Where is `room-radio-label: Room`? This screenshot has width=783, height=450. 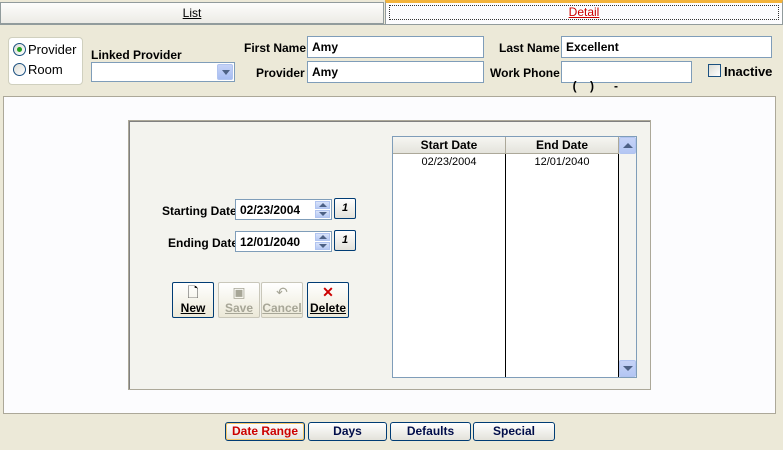
room-radio-label: Room is located at coordinates (45, 69).